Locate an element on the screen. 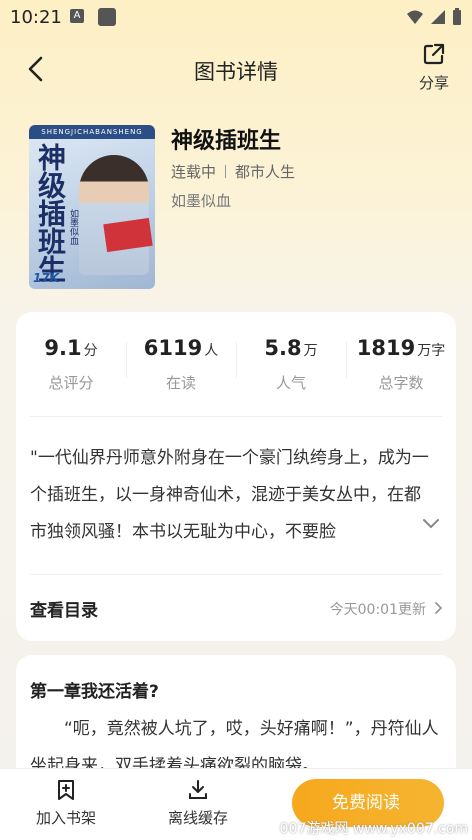 The image size is (472, 840). signal-icon is located at coordinates (438, 17).